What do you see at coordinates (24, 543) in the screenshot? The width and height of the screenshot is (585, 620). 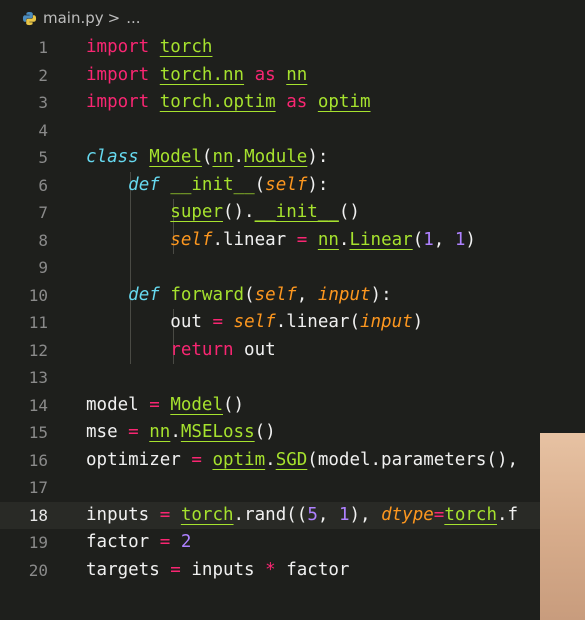 I see `line-number: 19` at bounding box center [24, 543].